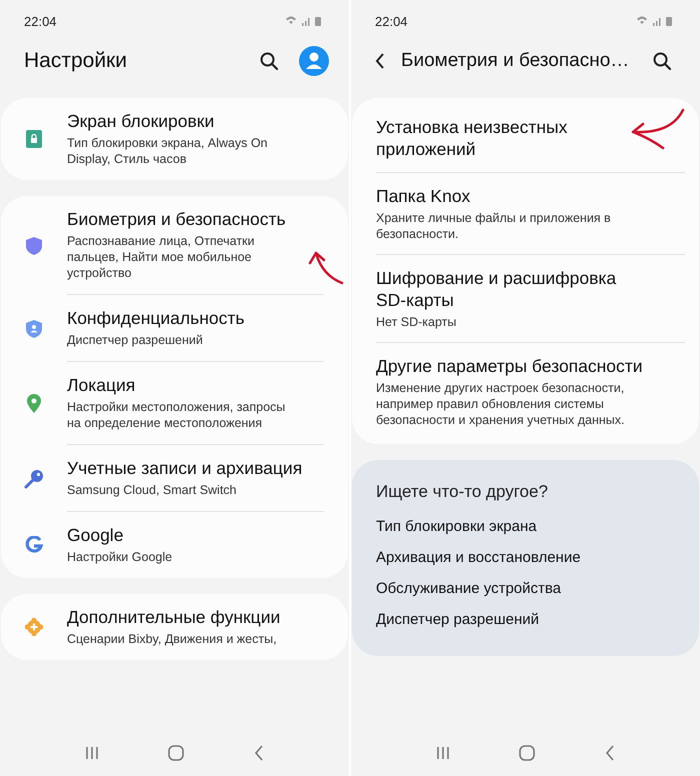  I want to click on settings-item: Экран блокировки Тип блокировки экрана, Always On Display, Стиль часов, so click(174, 139).